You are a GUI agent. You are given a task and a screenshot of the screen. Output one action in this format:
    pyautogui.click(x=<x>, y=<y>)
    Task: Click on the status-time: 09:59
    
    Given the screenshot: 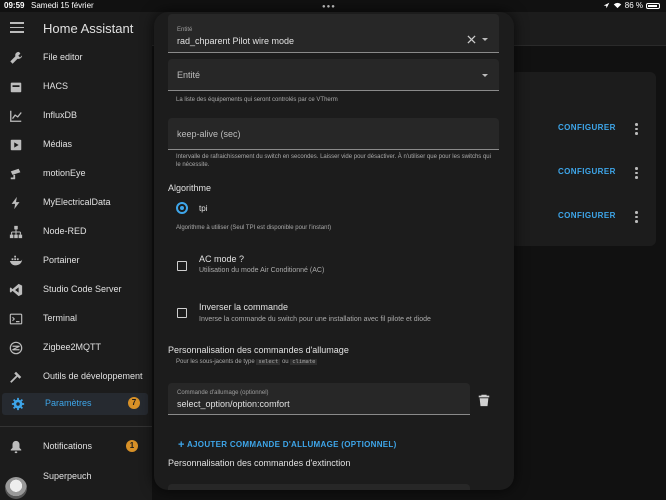 What is the action you would take?
    pyautogui.click(x=14, y=5)
    